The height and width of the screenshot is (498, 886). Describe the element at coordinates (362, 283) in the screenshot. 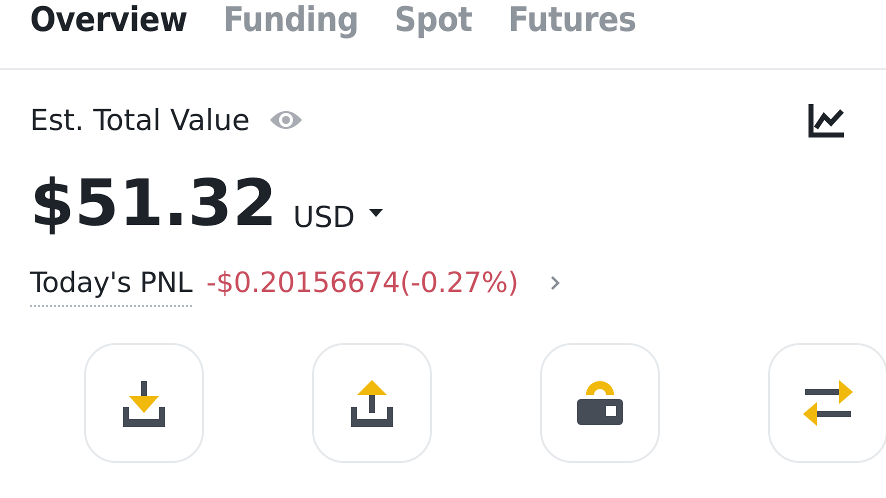

I see `pnl-value: -$0.20156674(-0.27%)` at that location.